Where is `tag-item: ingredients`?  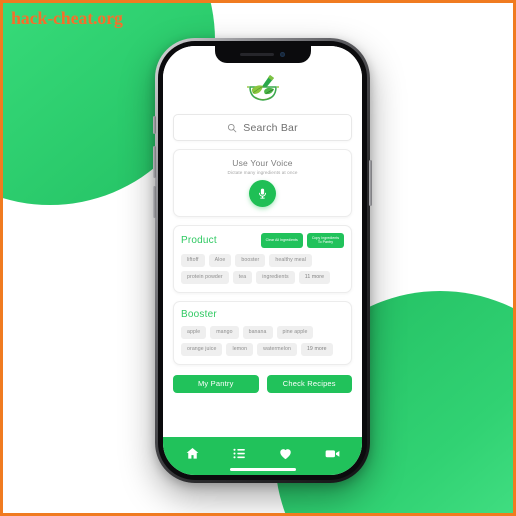 tag-item: ingredients is located at coordinates (275, 277).